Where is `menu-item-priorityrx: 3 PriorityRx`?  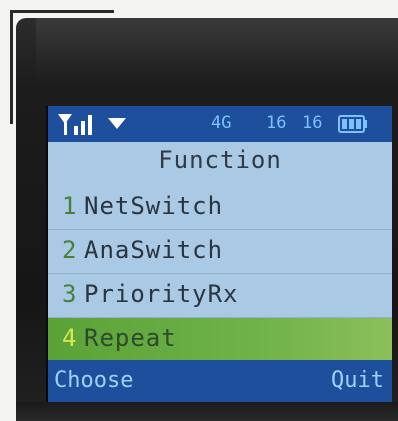 menu-item-priorityrx: 3 PriorityRx is located at coordinates (220, 296).